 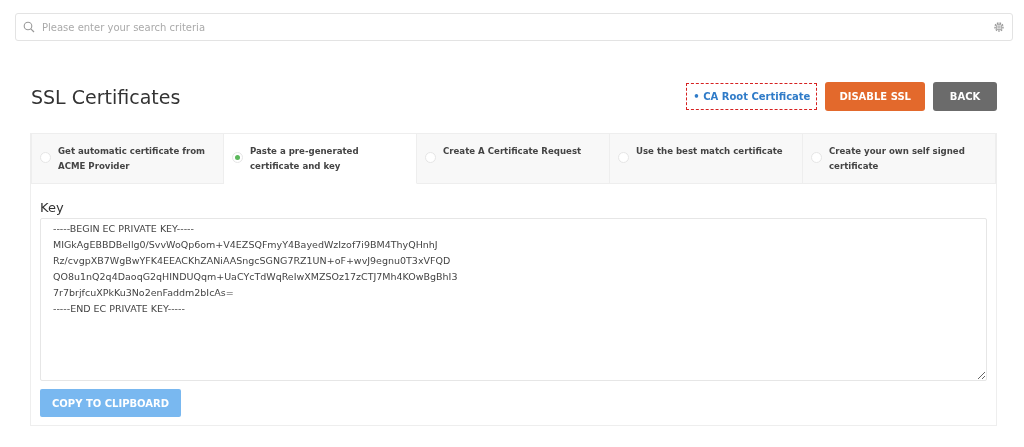 I want to click on tab: Paste a pre-generated certificate and key, so click(x=320, y=158).